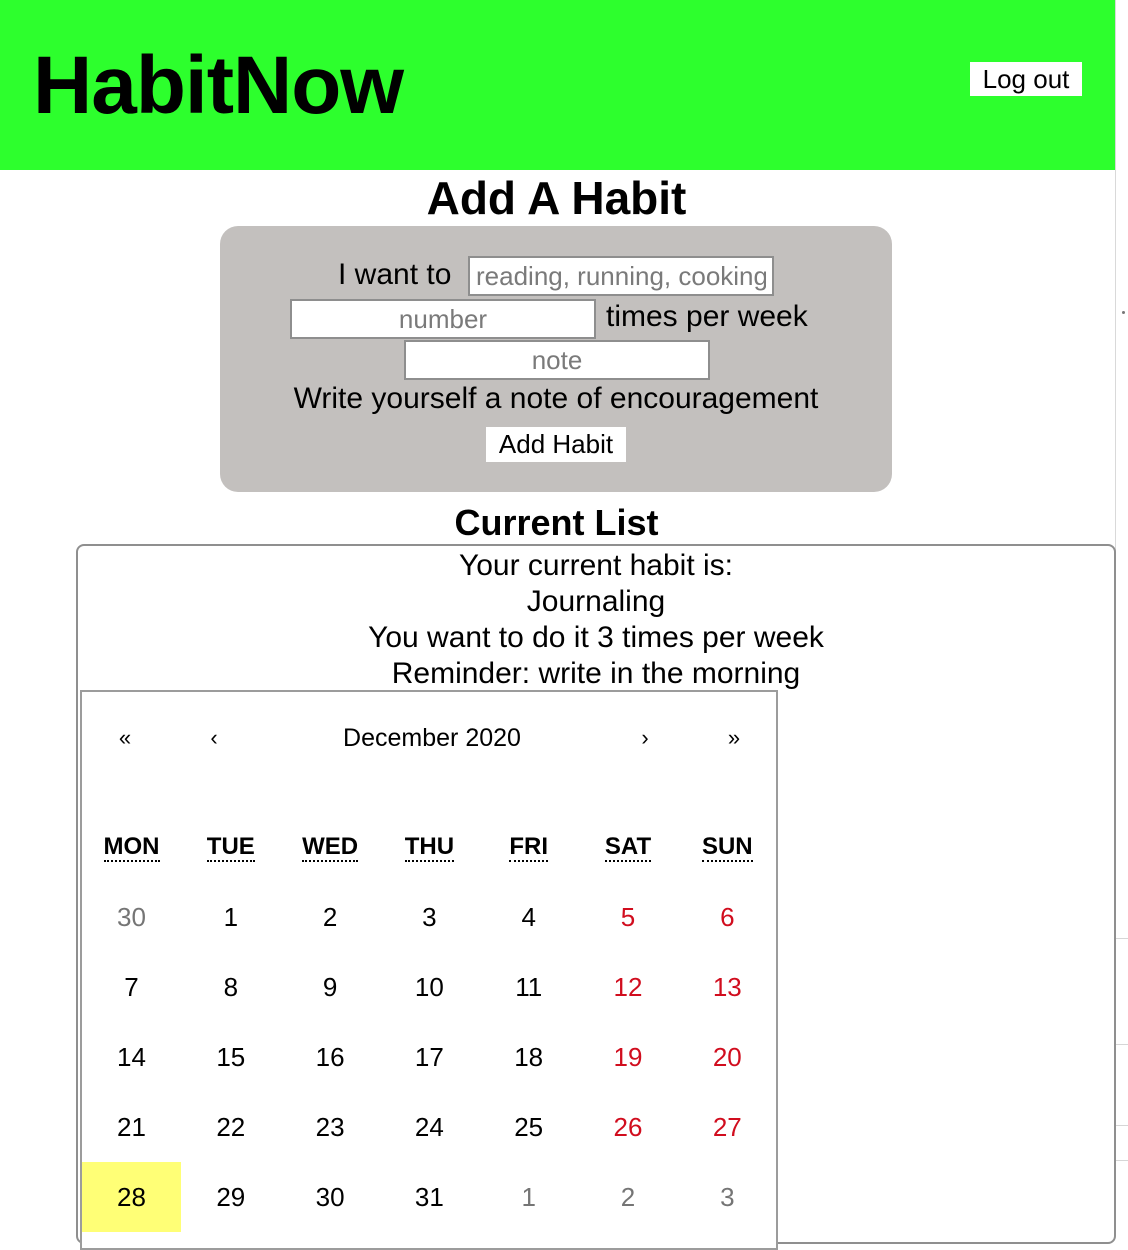  I want to click on calendar-day: 26, so click(628, 1127).